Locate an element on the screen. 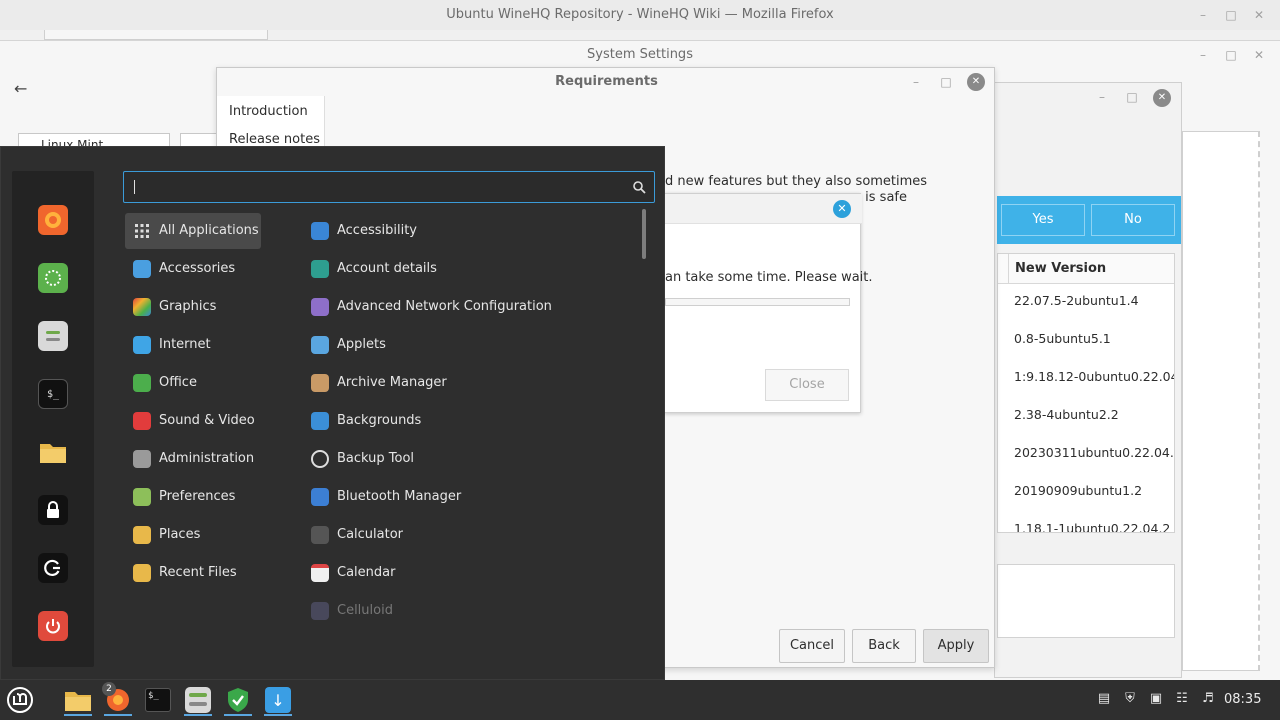 The width and height of the screenshot is (1280, 720). update-taskbar-icon: ↓ is located at coordinates (278, 700).